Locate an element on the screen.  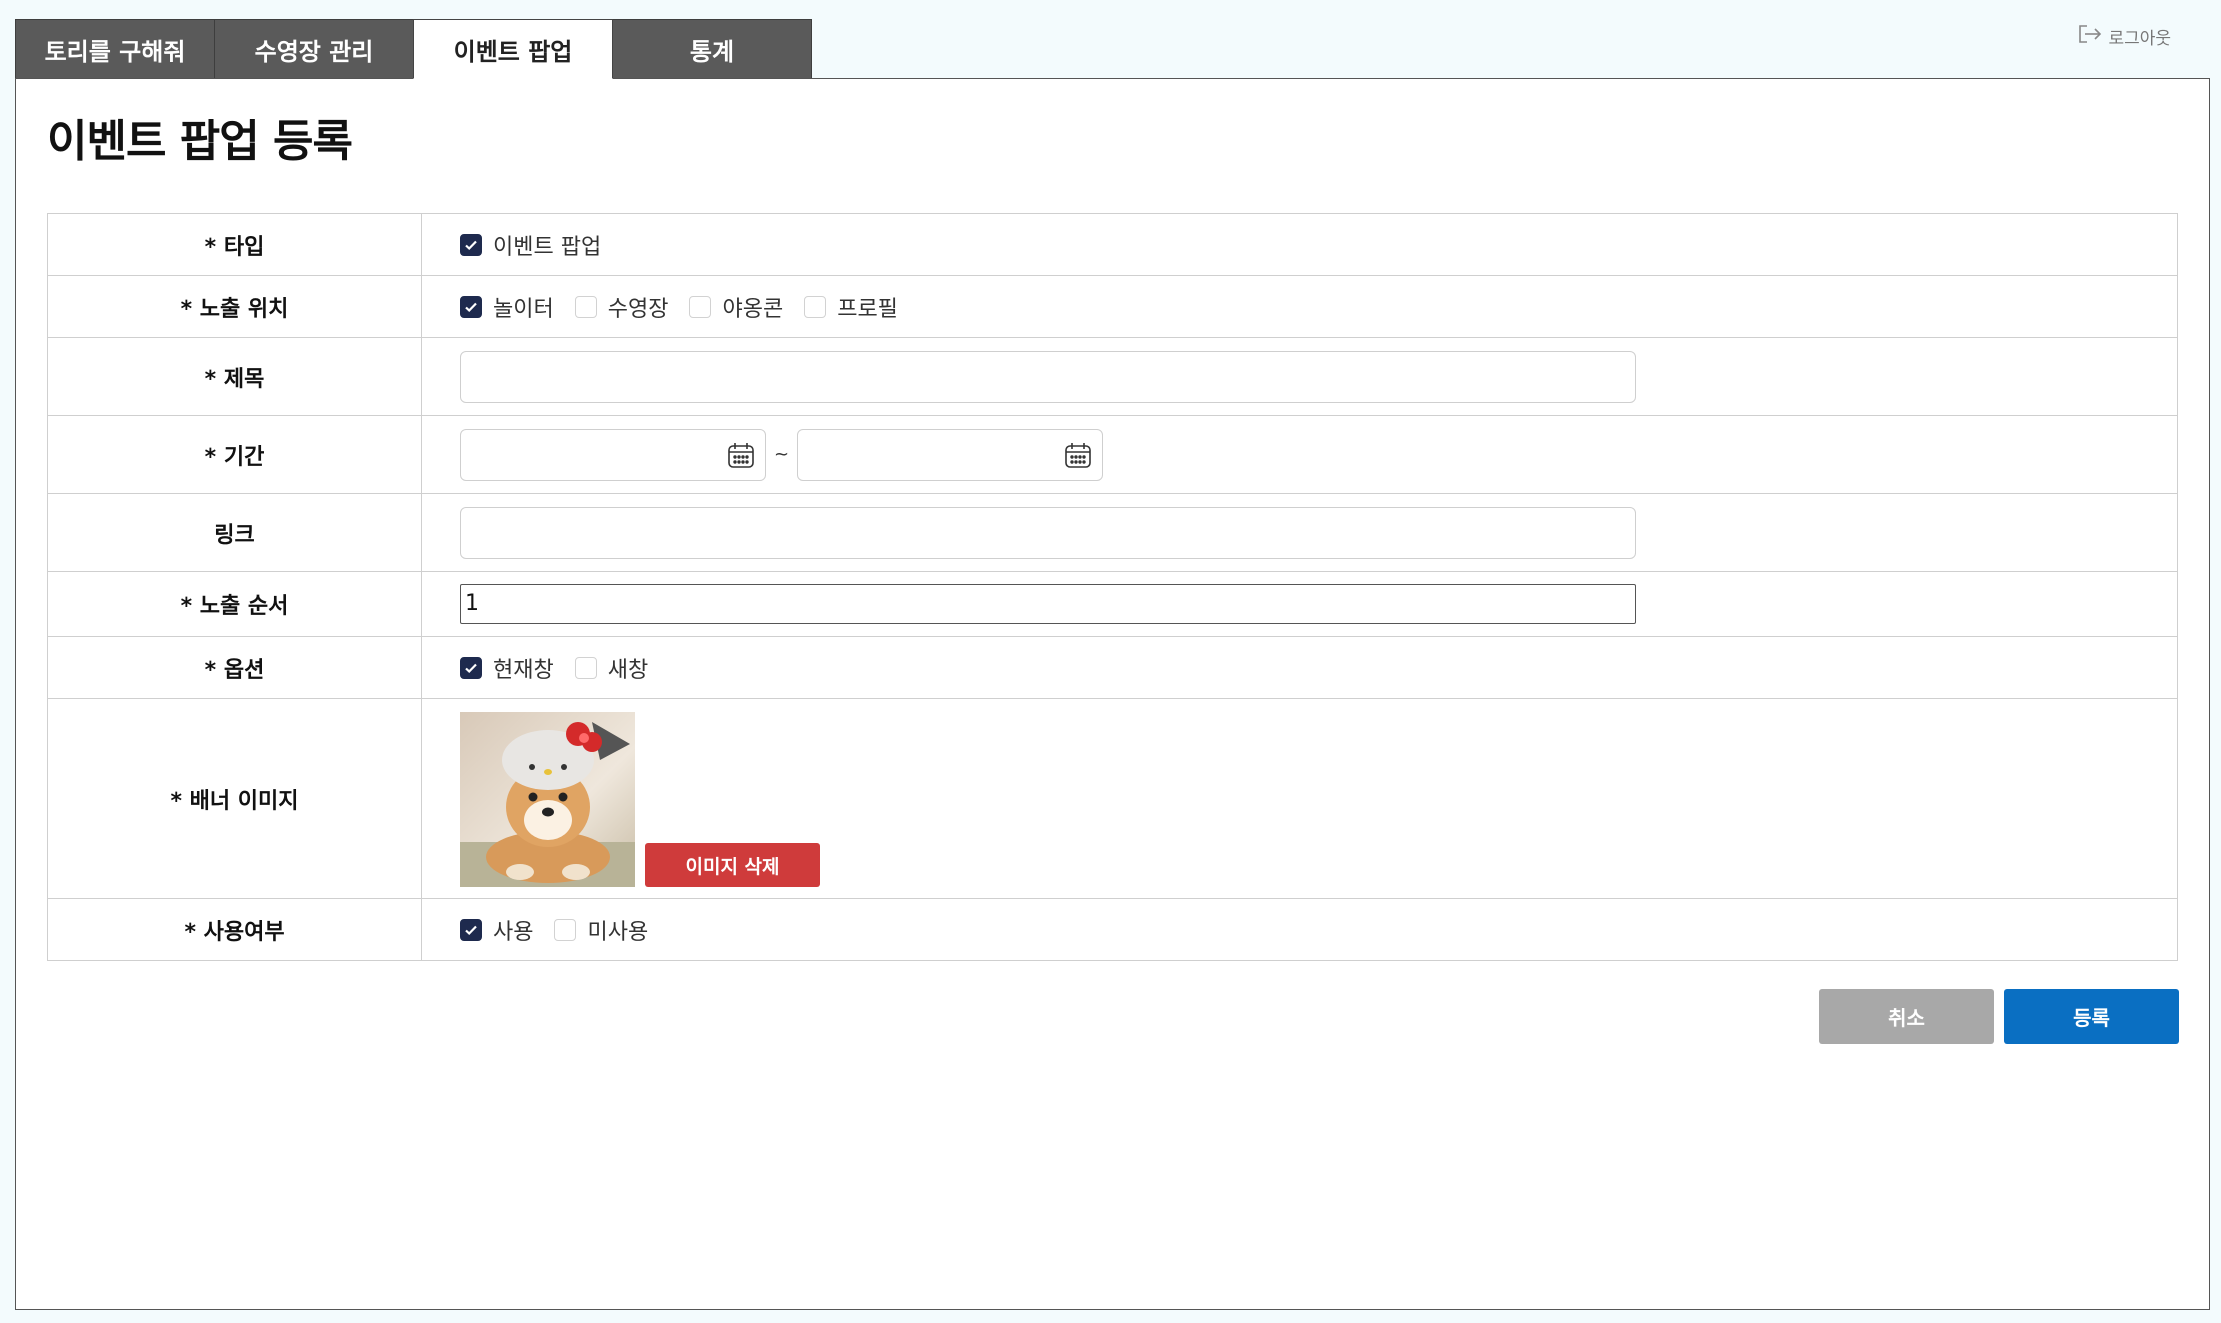
order-input: 1 is located at coordinates (1048, 604).